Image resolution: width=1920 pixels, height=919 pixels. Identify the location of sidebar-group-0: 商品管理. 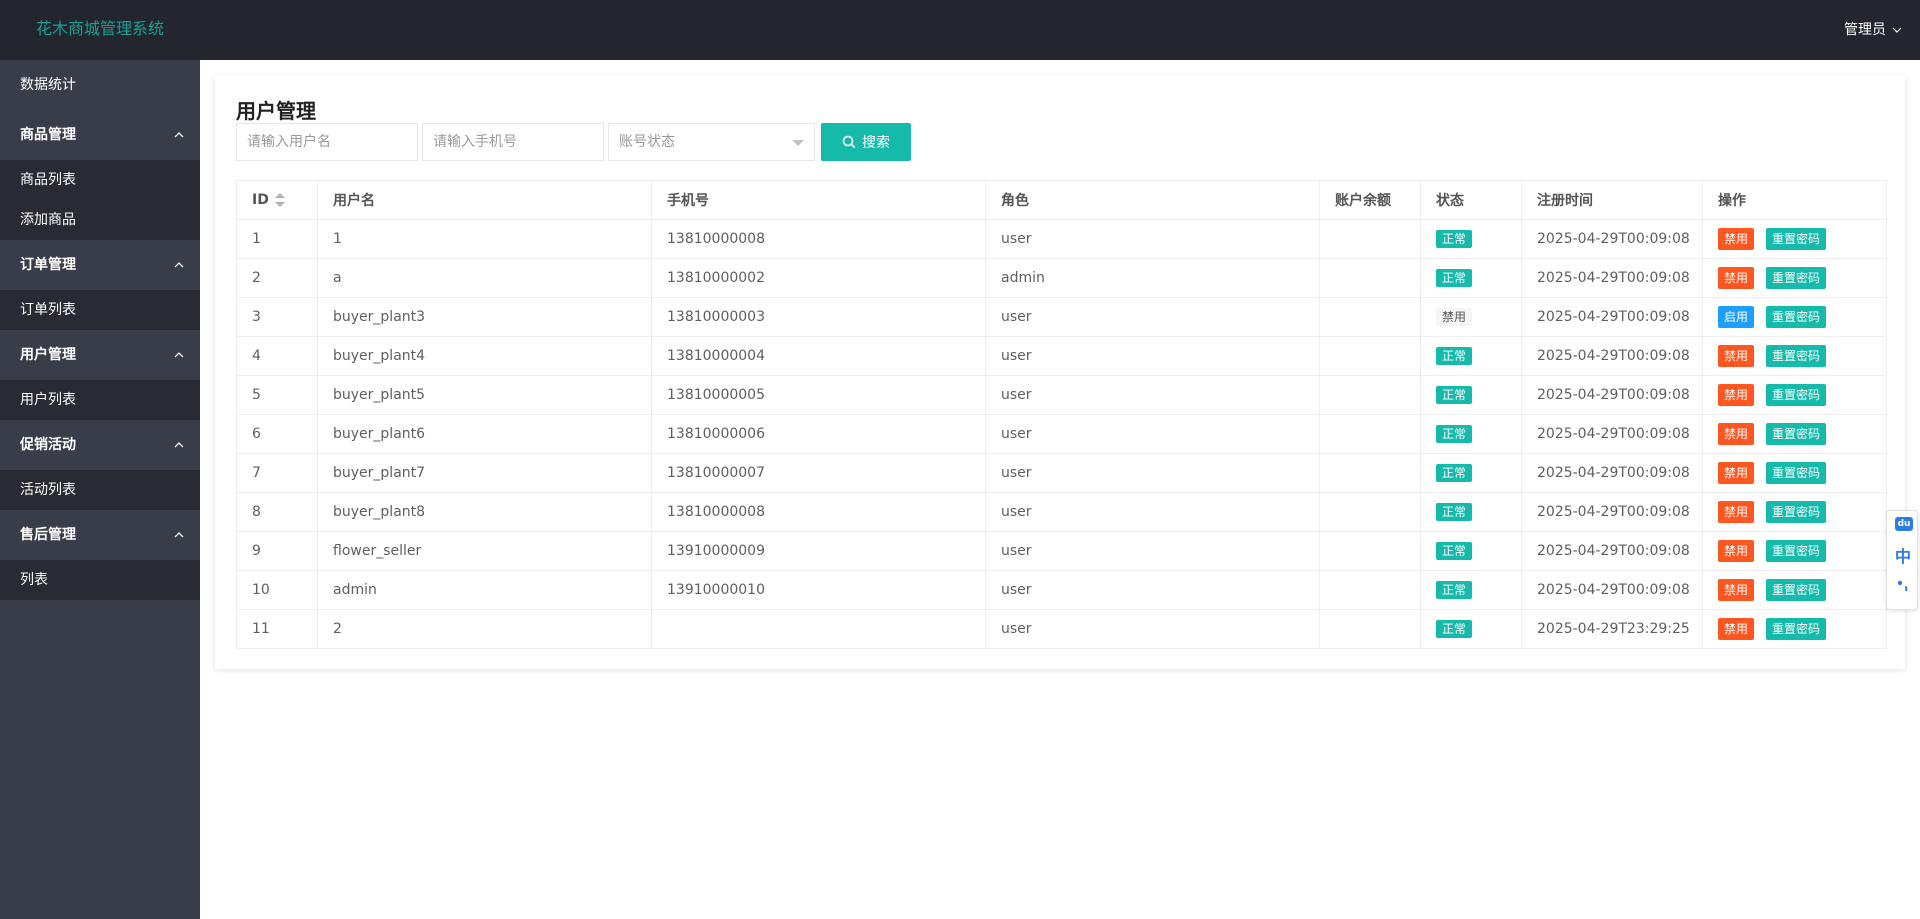
(100, 135).